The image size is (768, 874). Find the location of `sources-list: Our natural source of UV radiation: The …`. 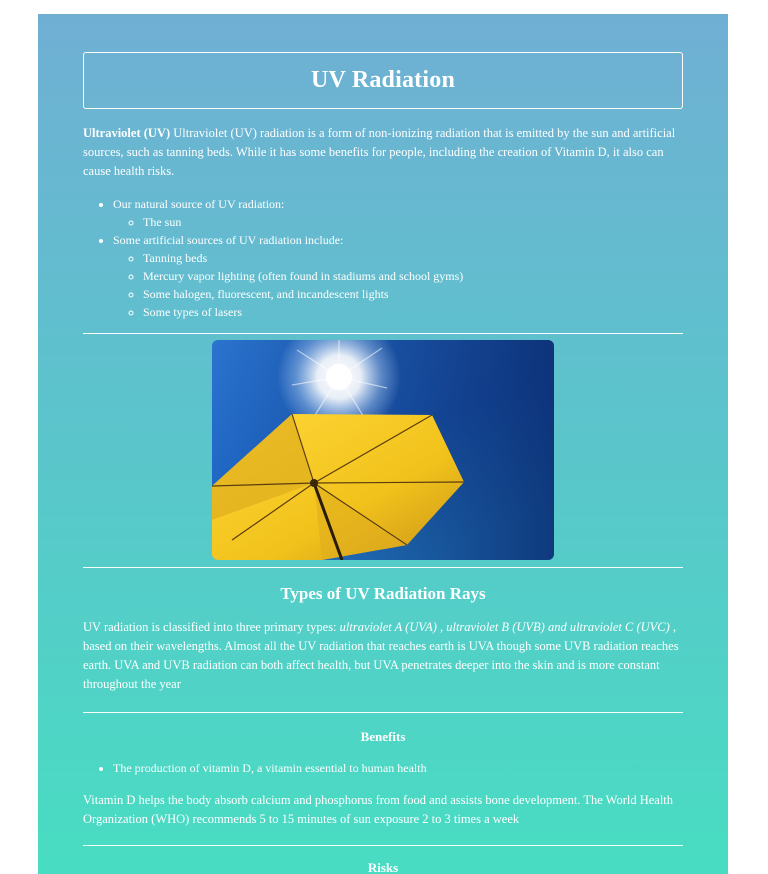

sources-list: Our natural source of UV radiation: The … is located at coordinates (383, 258).